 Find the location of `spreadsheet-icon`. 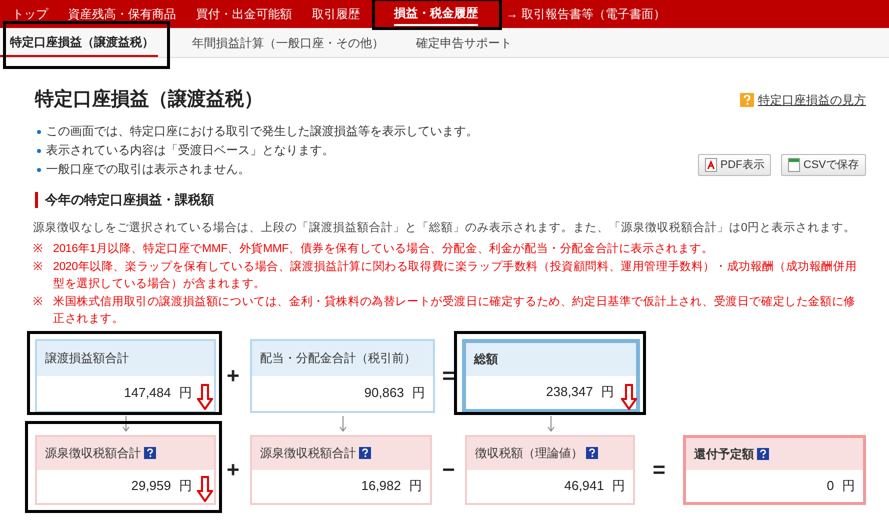

spreadsheet-icon is located at coordinates (794, 165).